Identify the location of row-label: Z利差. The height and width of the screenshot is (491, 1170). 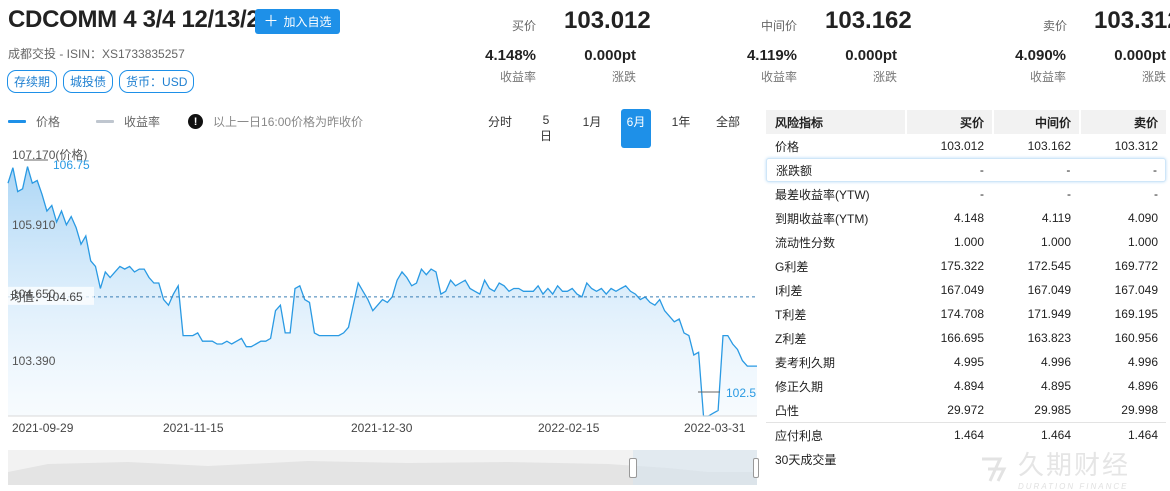
(791, 338).